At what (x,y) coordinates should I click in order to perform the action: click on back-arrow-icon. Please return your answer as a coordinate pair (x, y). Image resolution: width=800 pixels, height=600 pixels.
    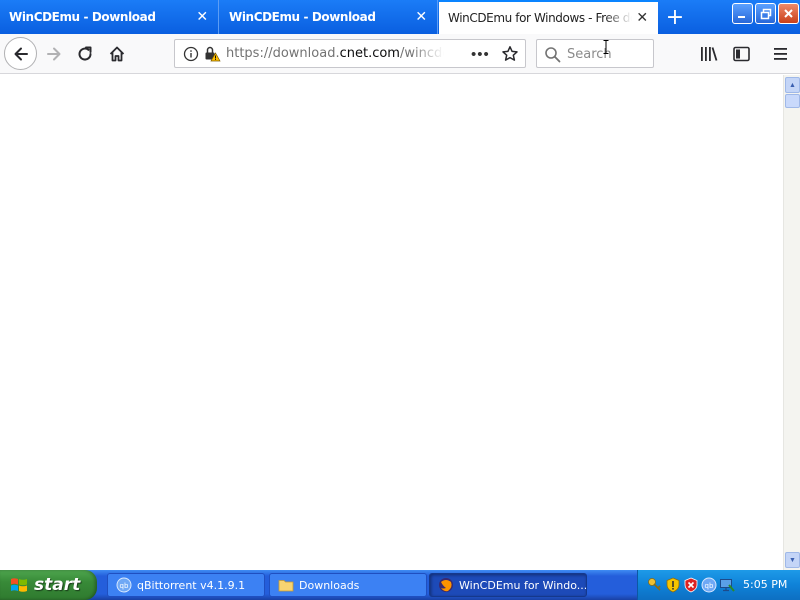
    Looking at the image, I should click on (21, 53).